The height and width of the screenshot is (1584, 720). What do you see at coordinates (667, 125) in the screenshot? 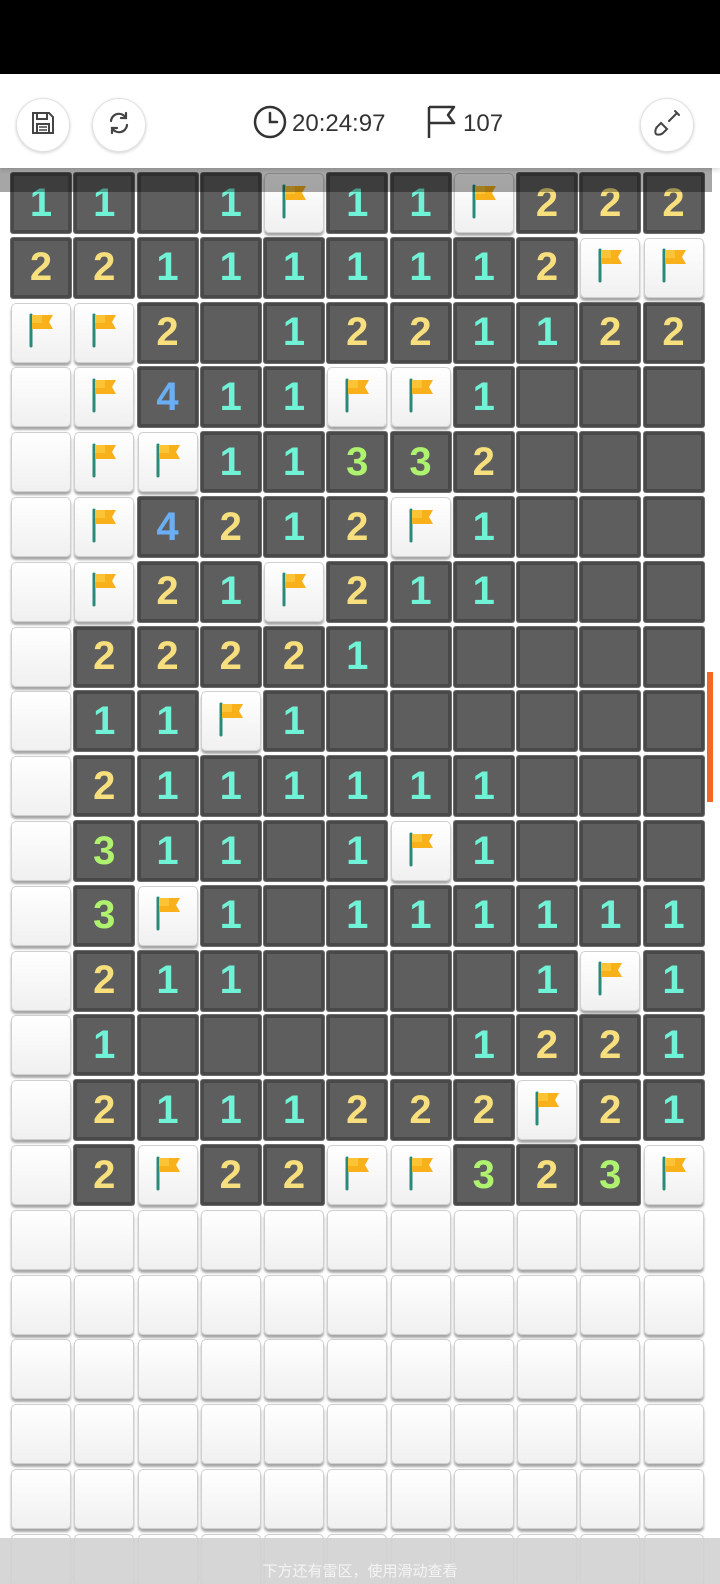
I see `tool-button` at bounding box center [667, 125].